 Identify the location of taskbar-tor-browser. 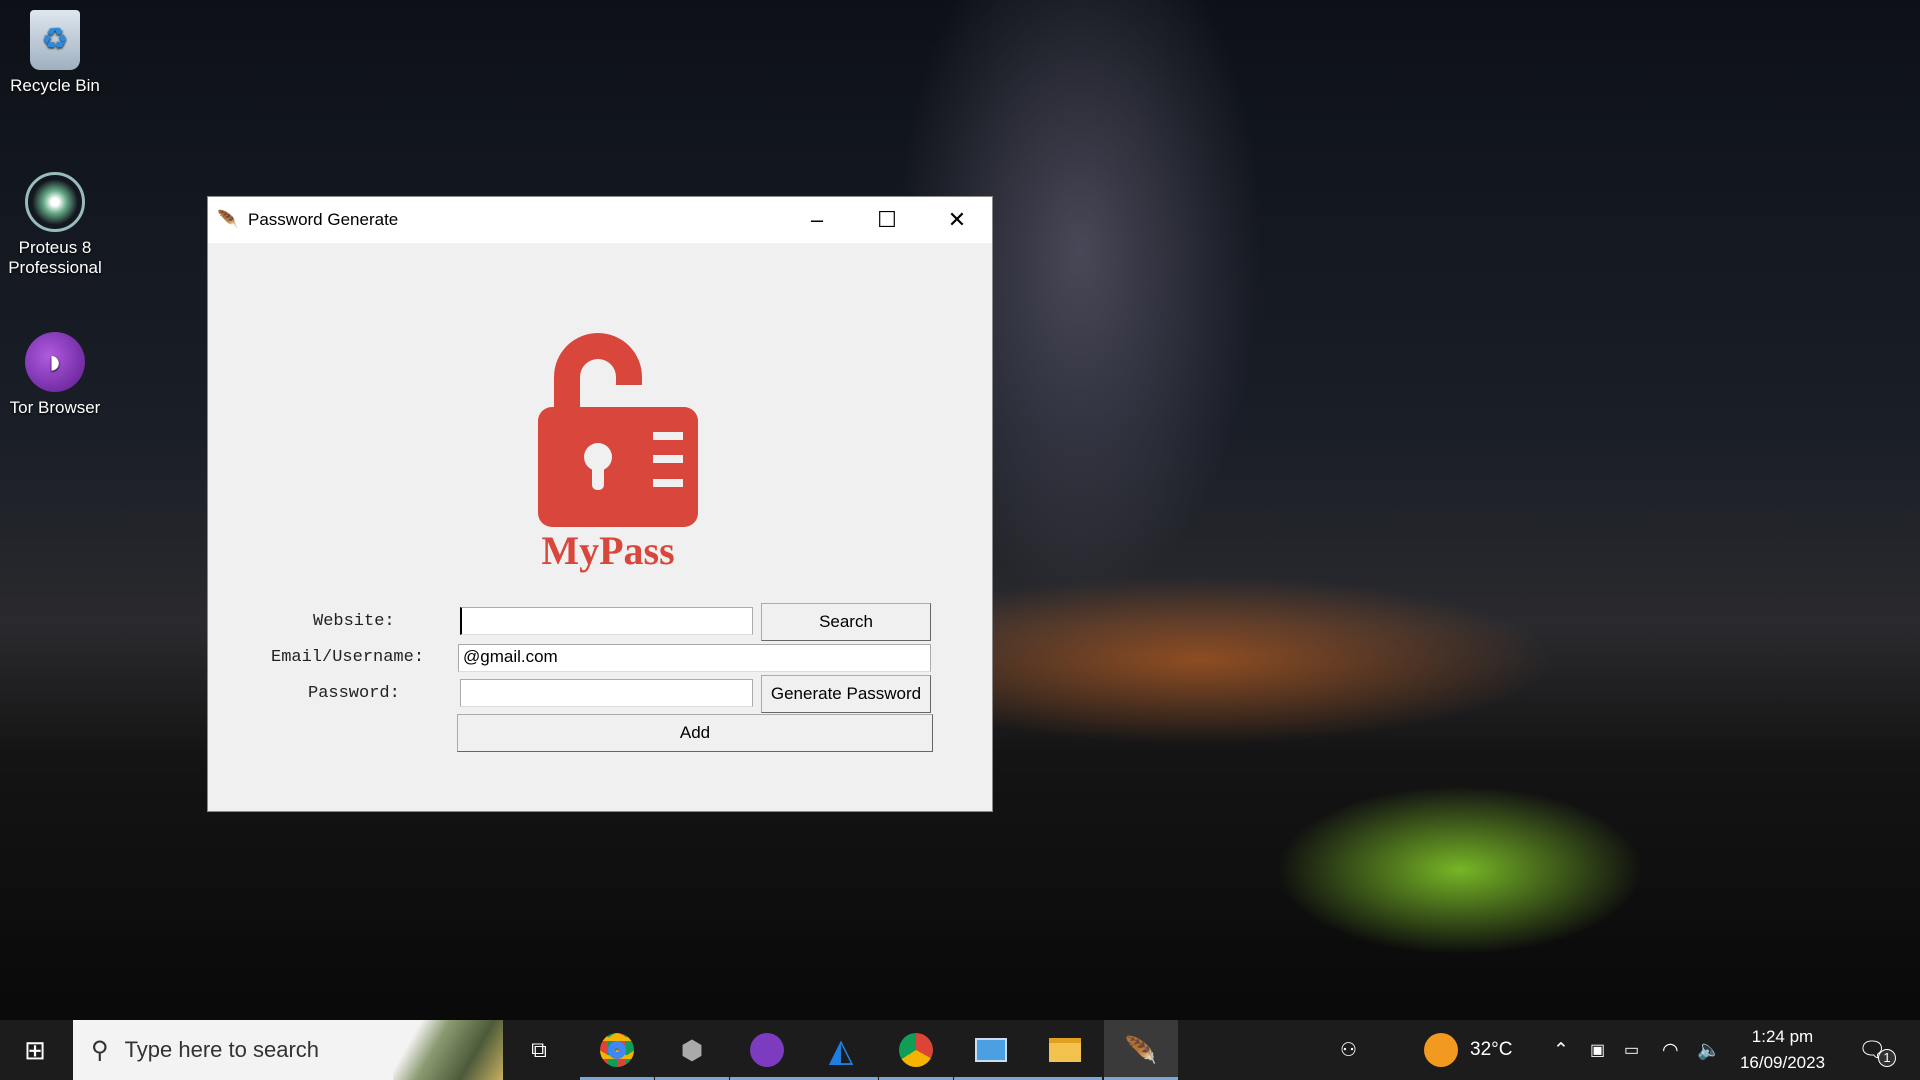
(767, 1050).